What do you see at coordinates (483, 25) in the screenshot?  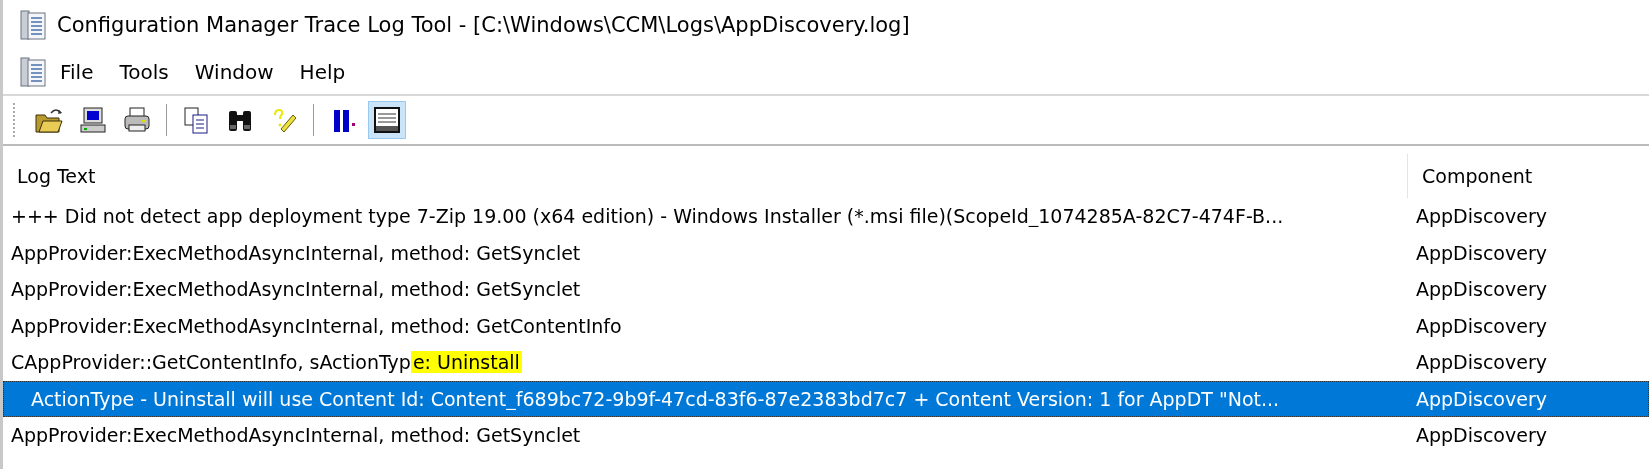 I see `window-title: Configuration Manager Trace Log Tool - [C:\Windows\CCM\Logs\AppDiscovery.log]` at bounding box center [483, 25].